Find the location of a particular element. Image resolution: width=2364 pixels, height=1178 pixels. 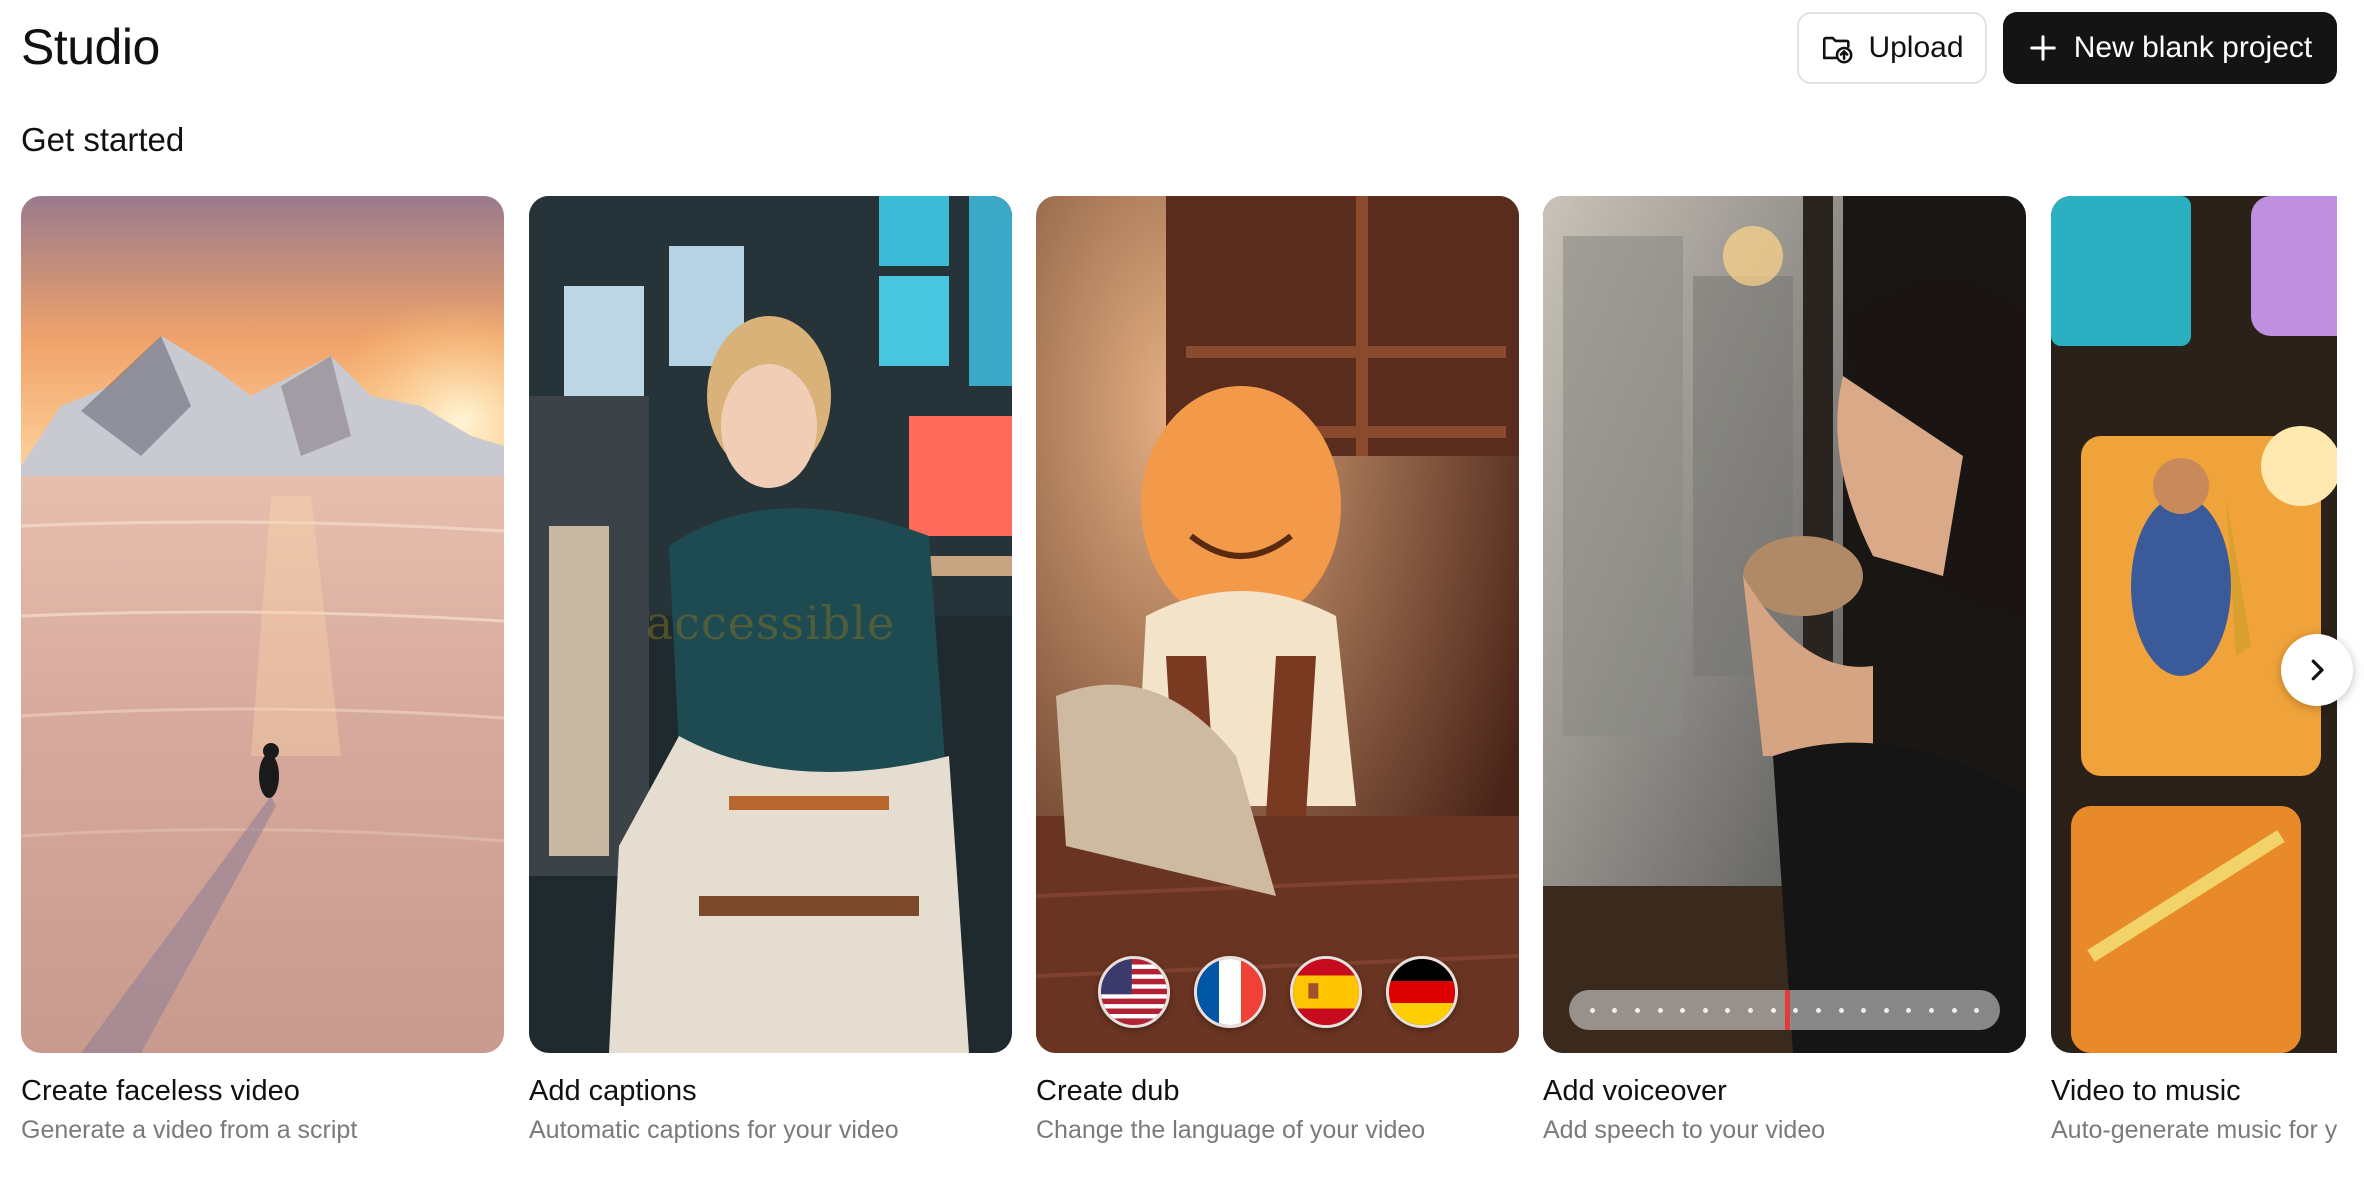

card-subtitle: Auto-generate music for your video is located at coordinates (2194, 1130).